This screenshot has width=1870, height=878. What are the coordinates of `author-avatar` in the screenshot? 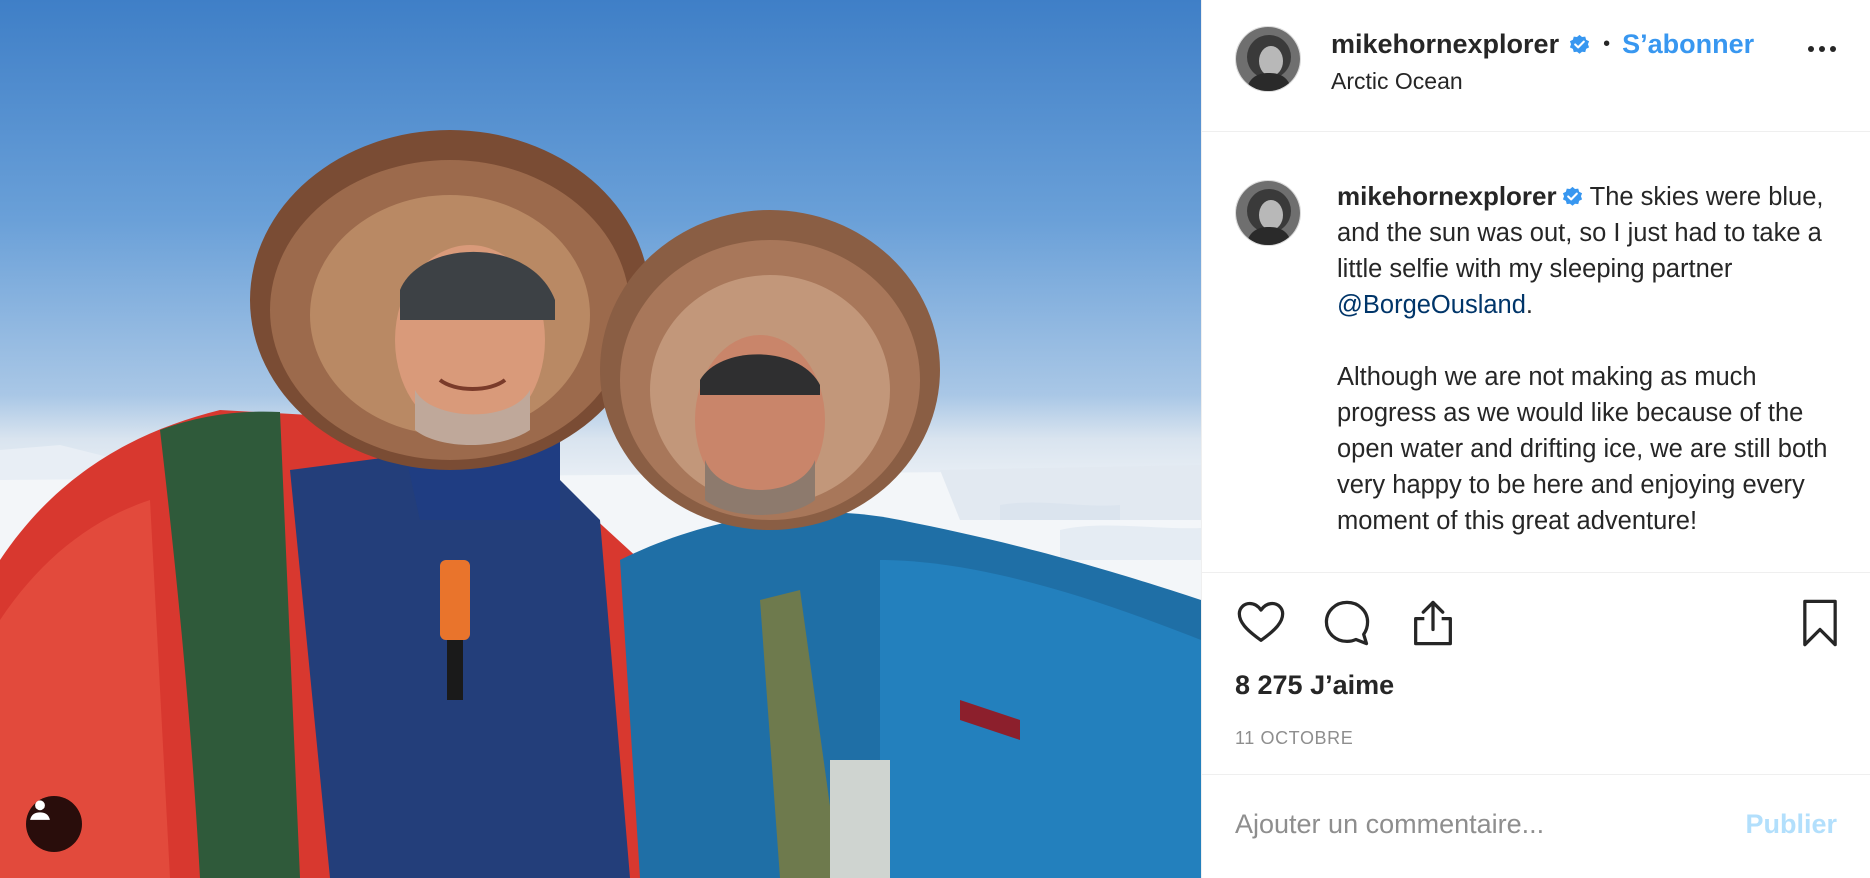 It's located at (1268, 59).